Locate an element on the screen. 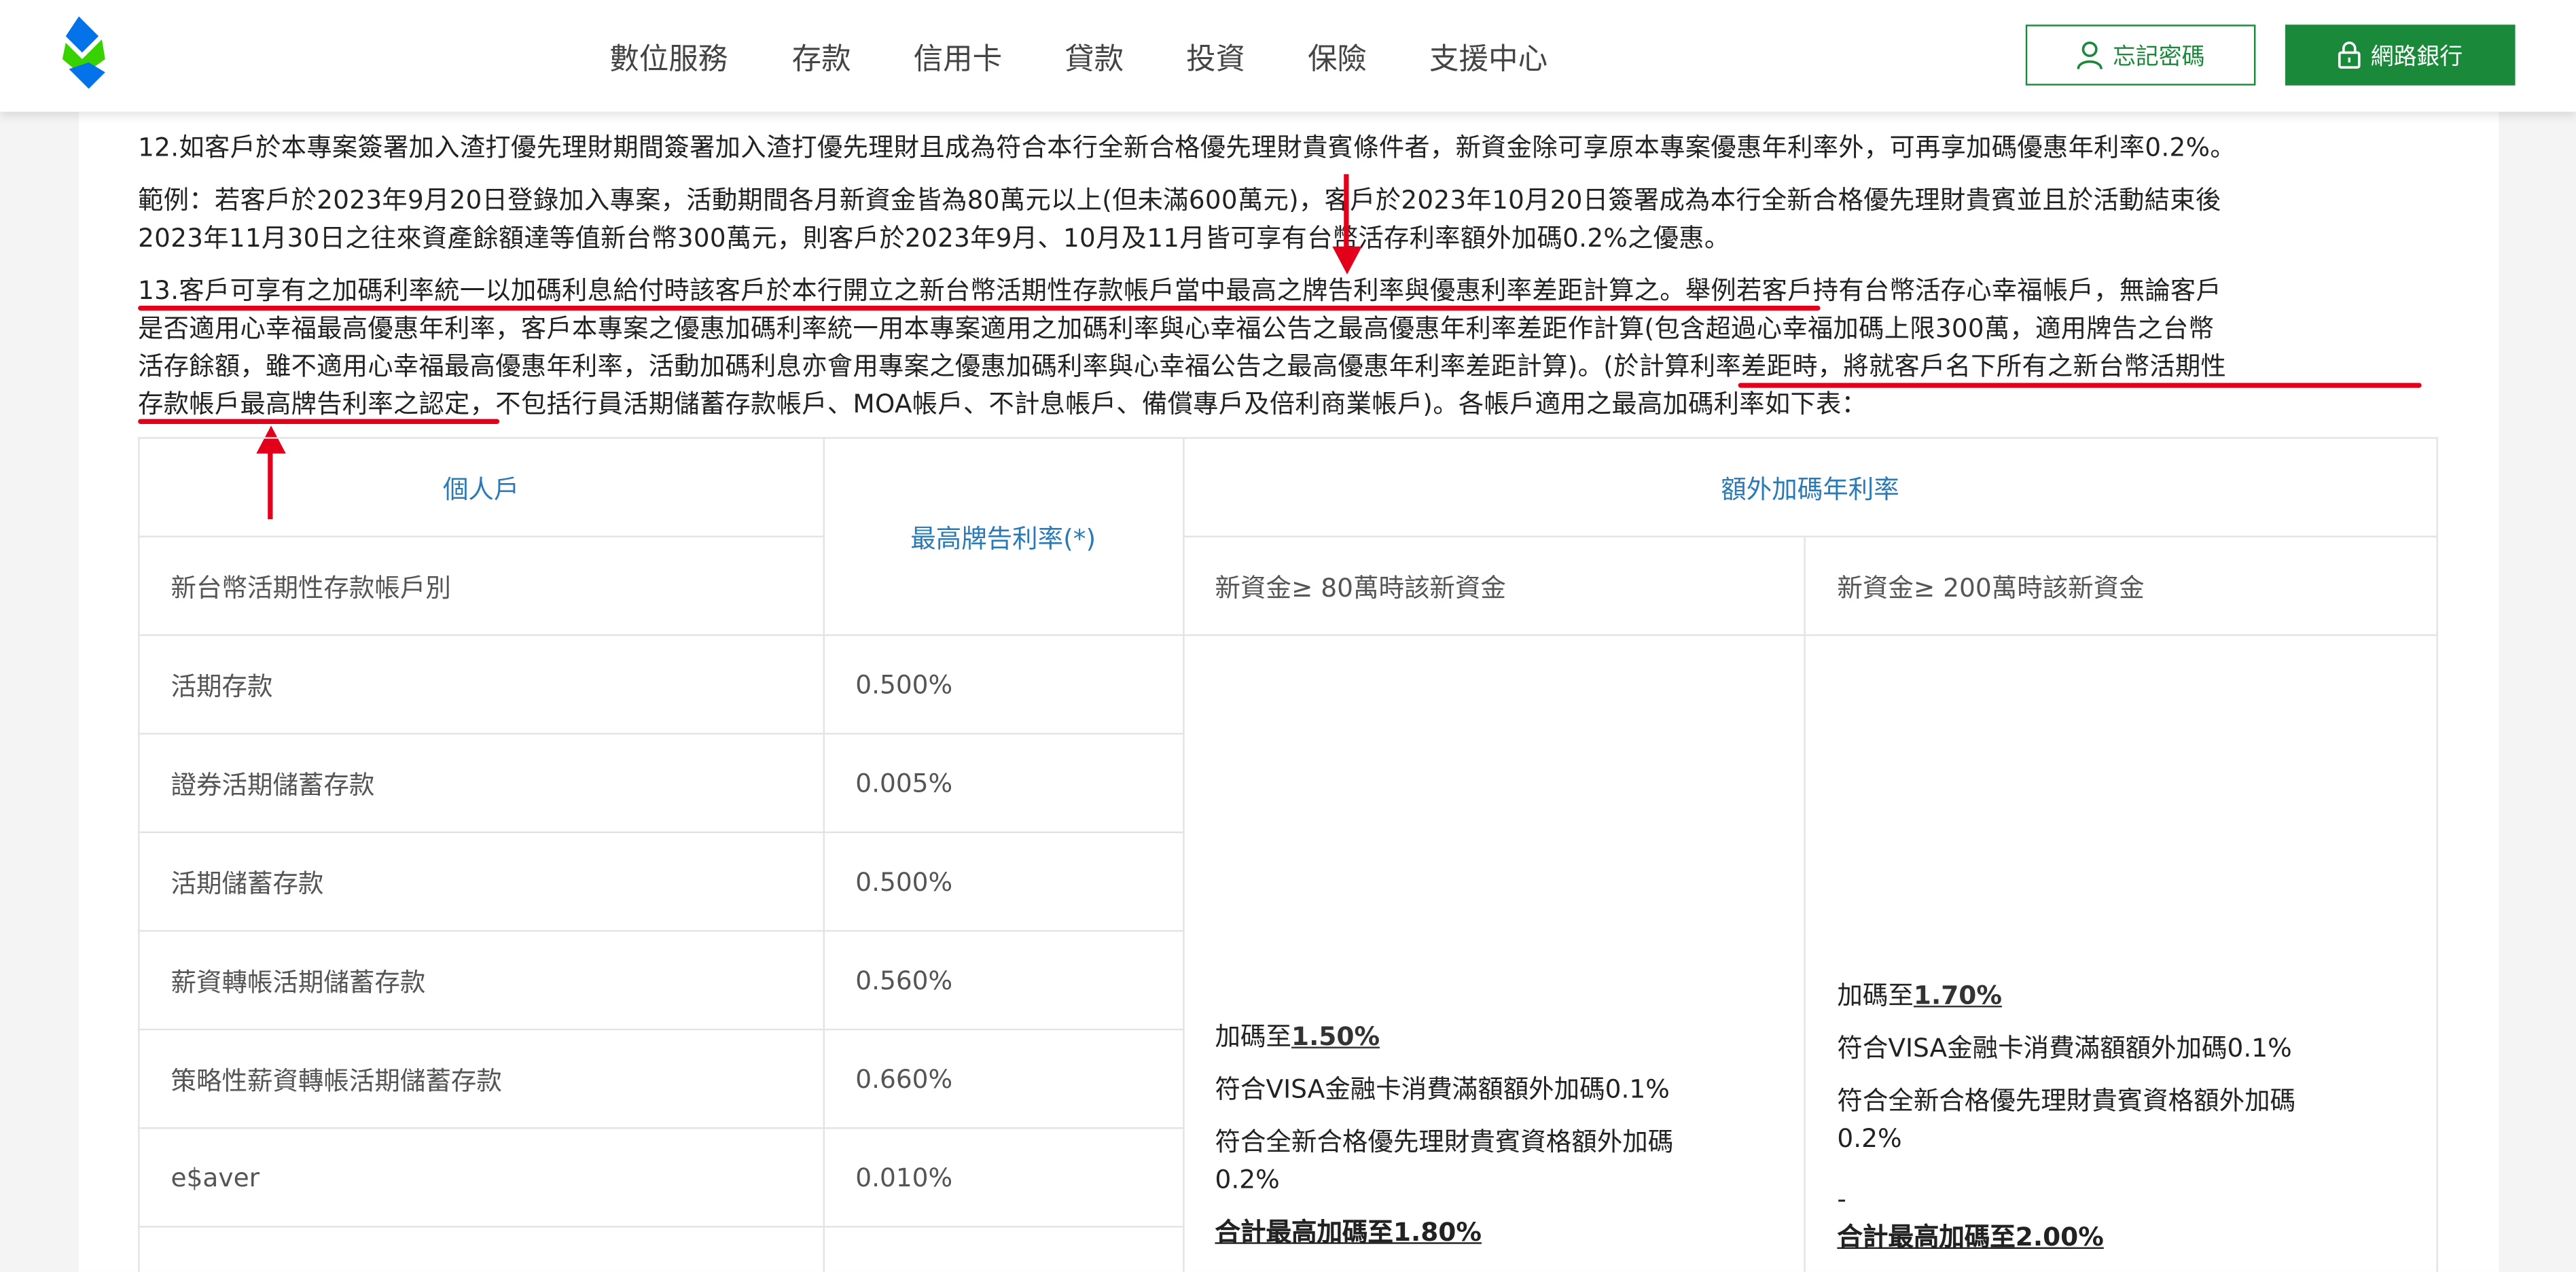 The image size is (2576, 1272). extra-200-visa: 符合VISA金融卡消費滿額額外加碼0.1% is located at coordinates (2064, 1048).